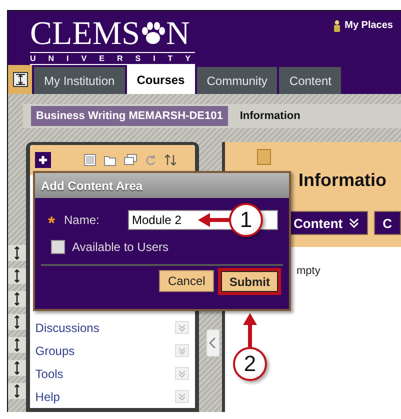 The width and height of the screenshot is (401, 419). Describe the element at coordinates (270, 116) in the screenshot. I see `page-breadcrumb: Information` at that location.